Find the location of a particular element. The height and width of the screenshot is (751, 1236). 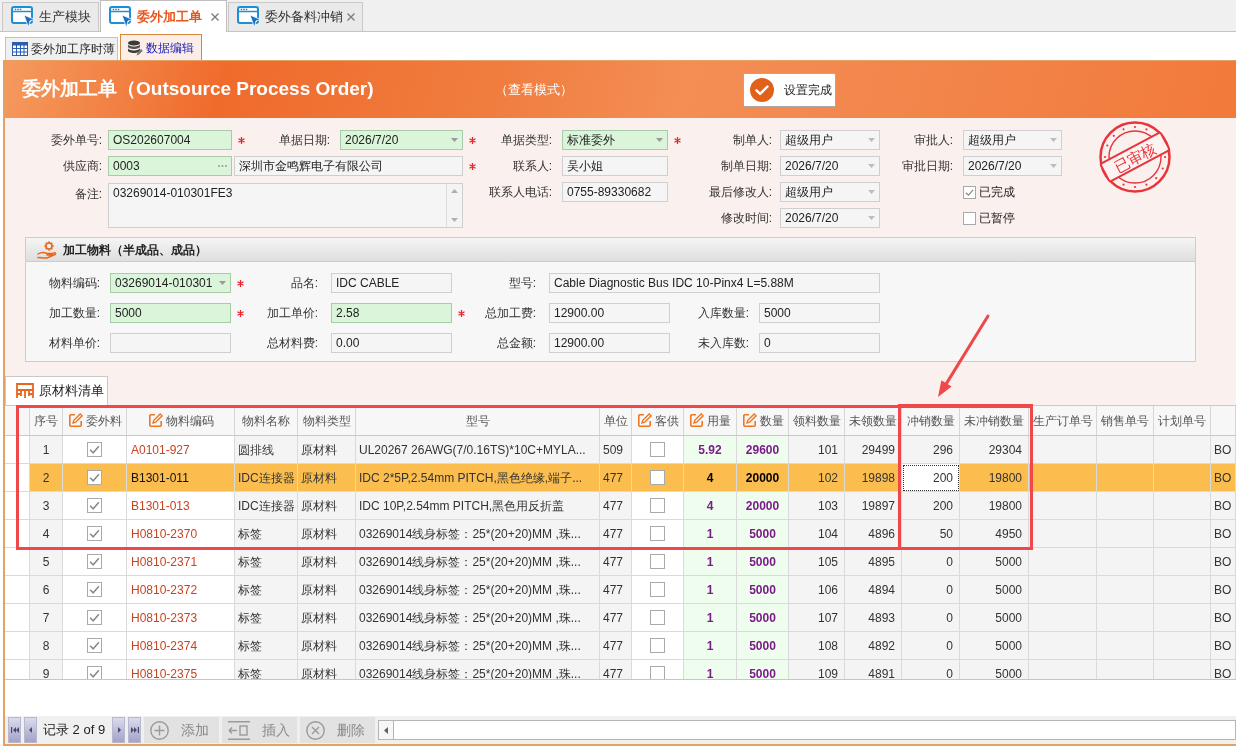

tab: 数据编辑 is located at coordinates (161, 47).